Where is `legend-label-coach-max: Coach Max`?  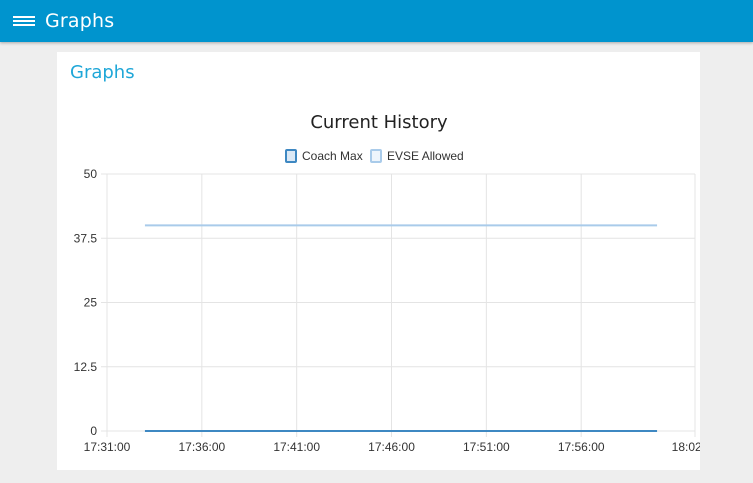 legend-label-coach-max: Coach Max is located at coordinates (332, 156).